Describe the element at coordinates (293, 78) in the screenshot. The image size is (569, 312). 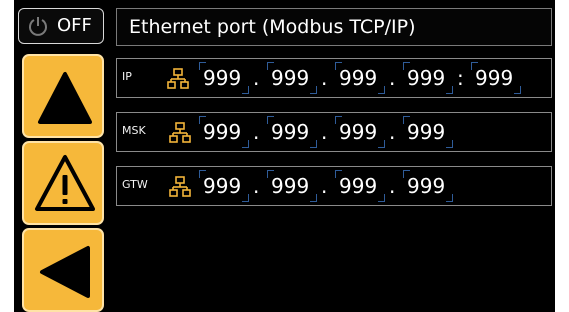
I see `ip-octet-2-field: 999` at that location.